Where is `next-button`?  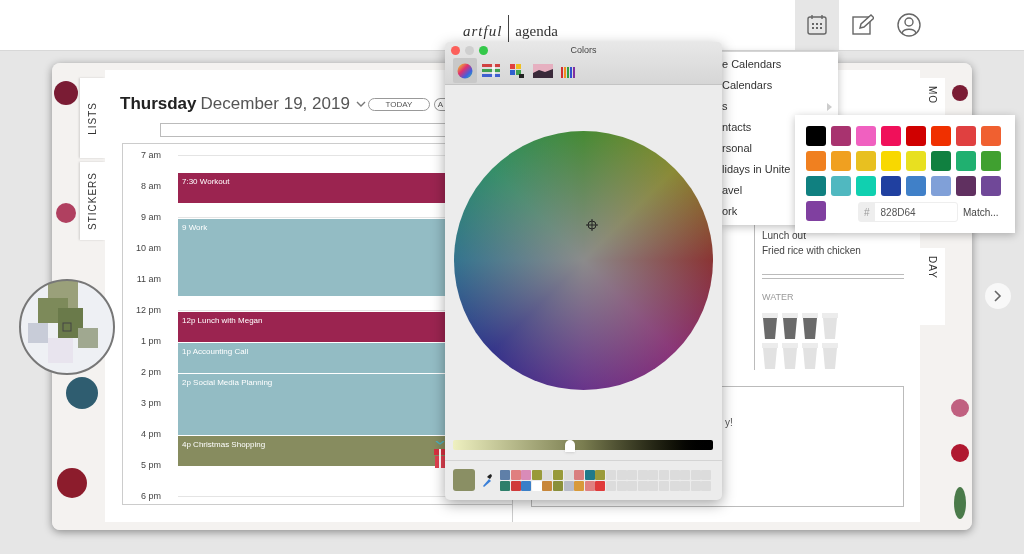 next-button is located at coordinates (998, 296).